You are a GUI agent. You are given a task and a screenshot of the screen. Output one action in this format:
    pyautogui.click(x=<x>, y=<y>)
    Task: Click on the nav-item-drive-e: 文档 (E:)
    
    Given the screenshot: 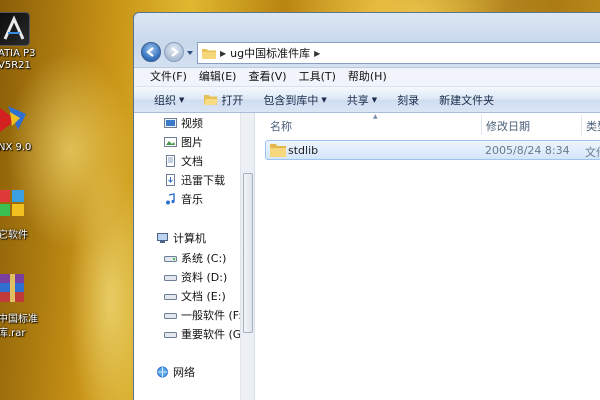 What is the action you would take?
    pyautogui.click(x=195, y=296)
    